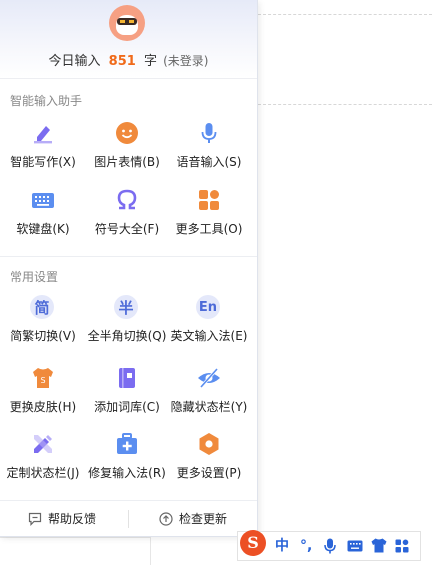 This screenshot has width=432, height=565. Describe the element at coordinates (209, 460) in the screenshot. I see `menu-item-more-settings: 更多设置(P)` at that location.